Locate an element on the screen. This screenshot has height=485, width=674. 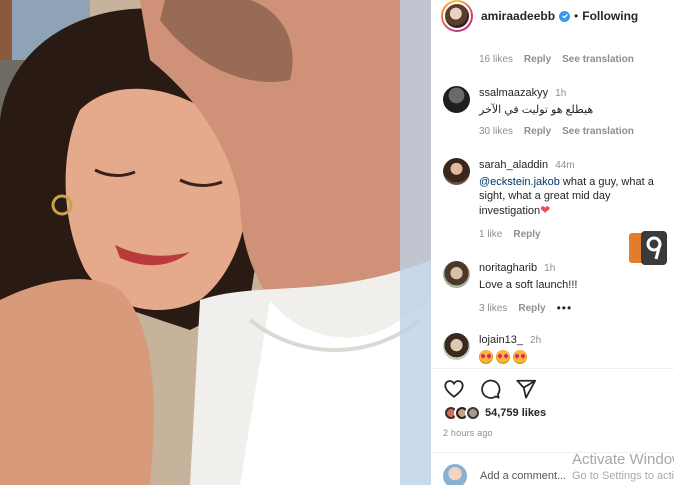
comment-bubble-icon is located at coordinates (490, 389).